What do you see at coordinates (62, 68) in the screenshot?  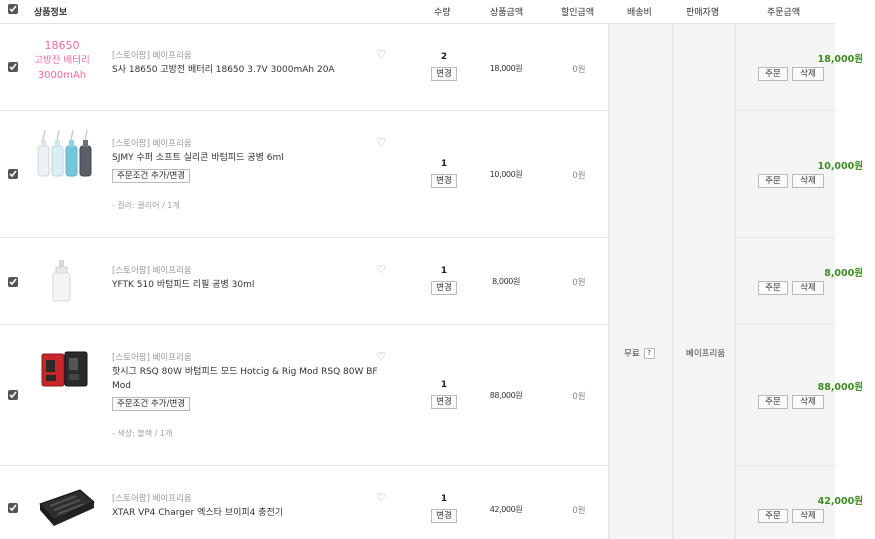 I see `product-thumbnail: 18650 고방전 배터리 3000mAh` at bounding box center [62, 68].